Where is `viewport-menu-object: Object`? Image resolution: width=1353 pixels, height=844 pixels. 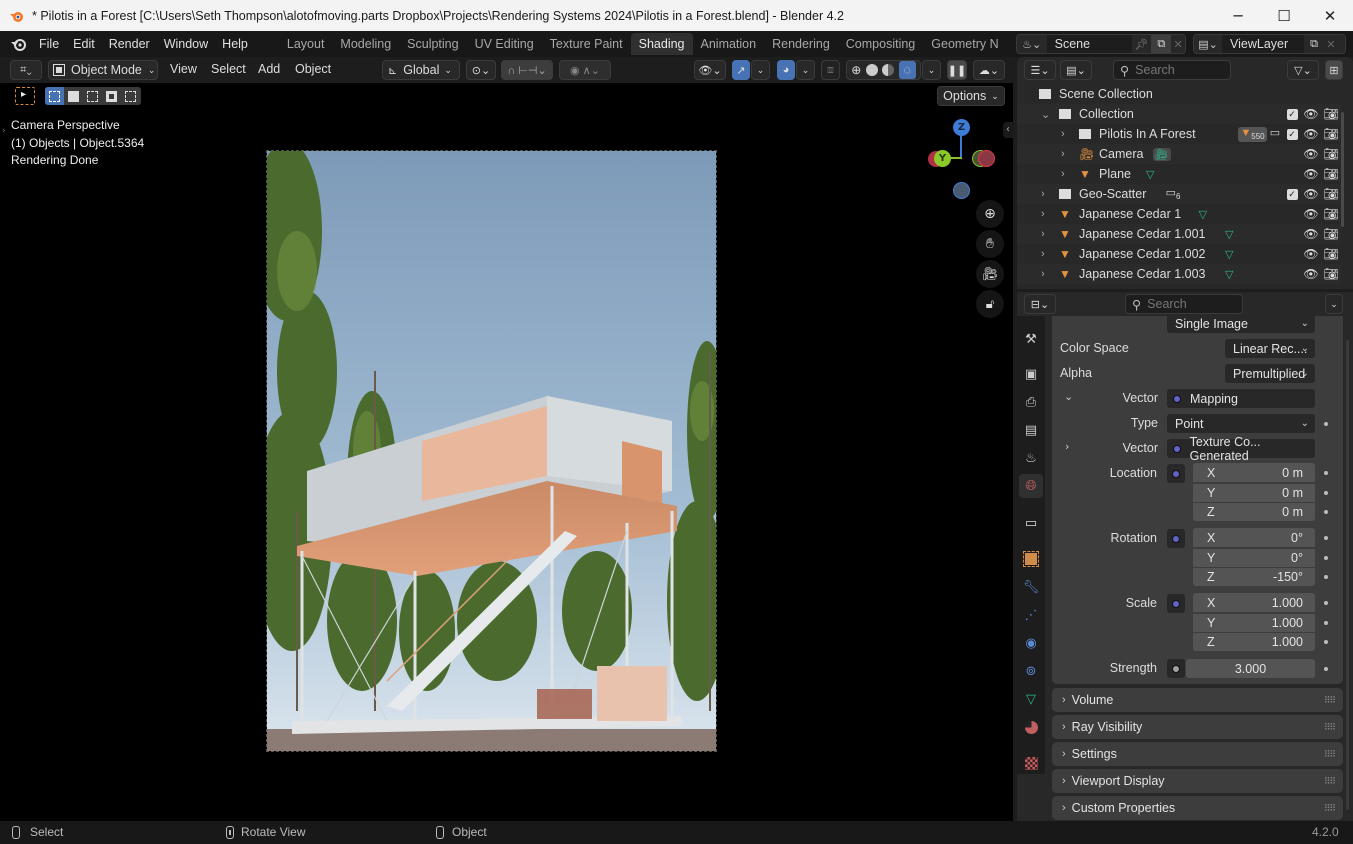 viewport-menu-object: Object is located at coordinates (313, 69).